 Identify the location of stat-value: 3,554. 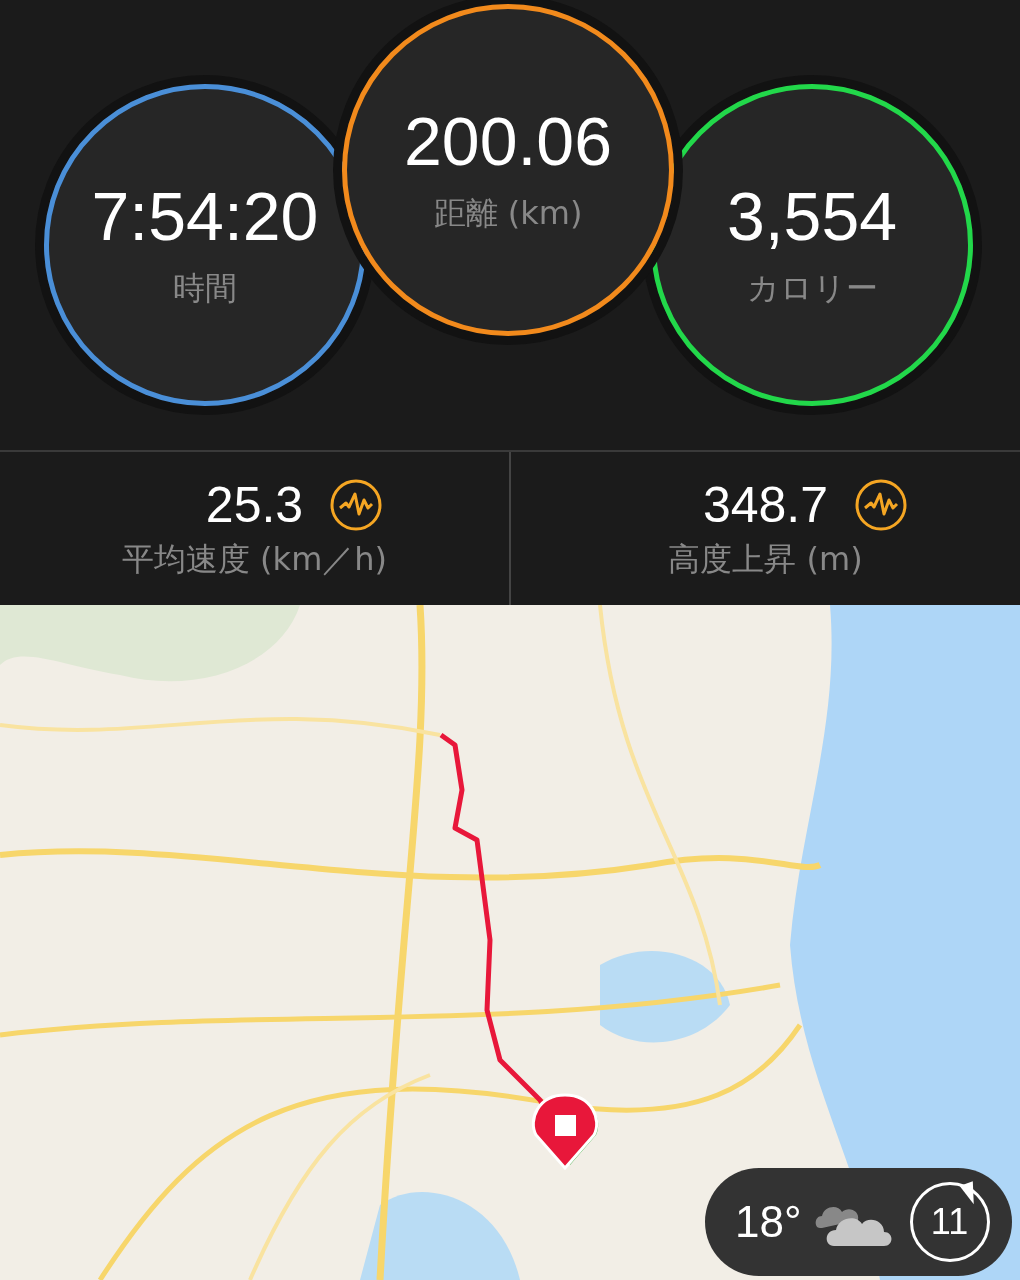
(812, 216).